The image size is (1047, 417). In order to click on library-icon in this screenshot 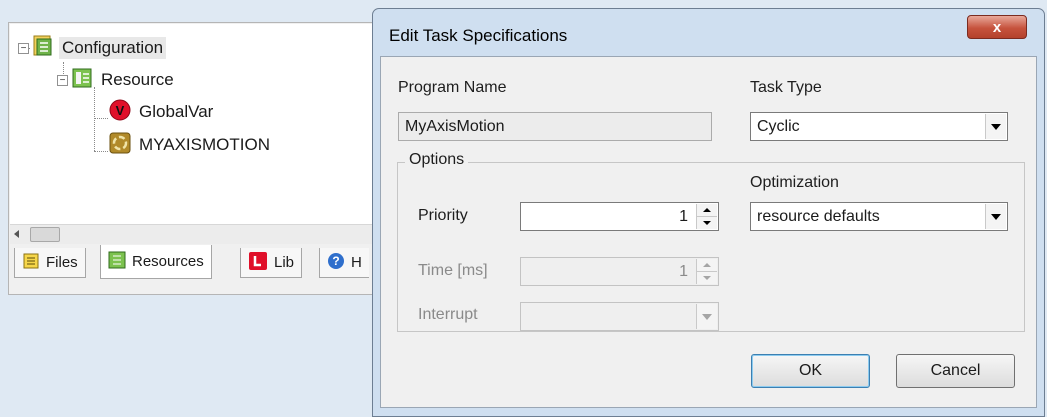, I will do `click(258, 263)`.